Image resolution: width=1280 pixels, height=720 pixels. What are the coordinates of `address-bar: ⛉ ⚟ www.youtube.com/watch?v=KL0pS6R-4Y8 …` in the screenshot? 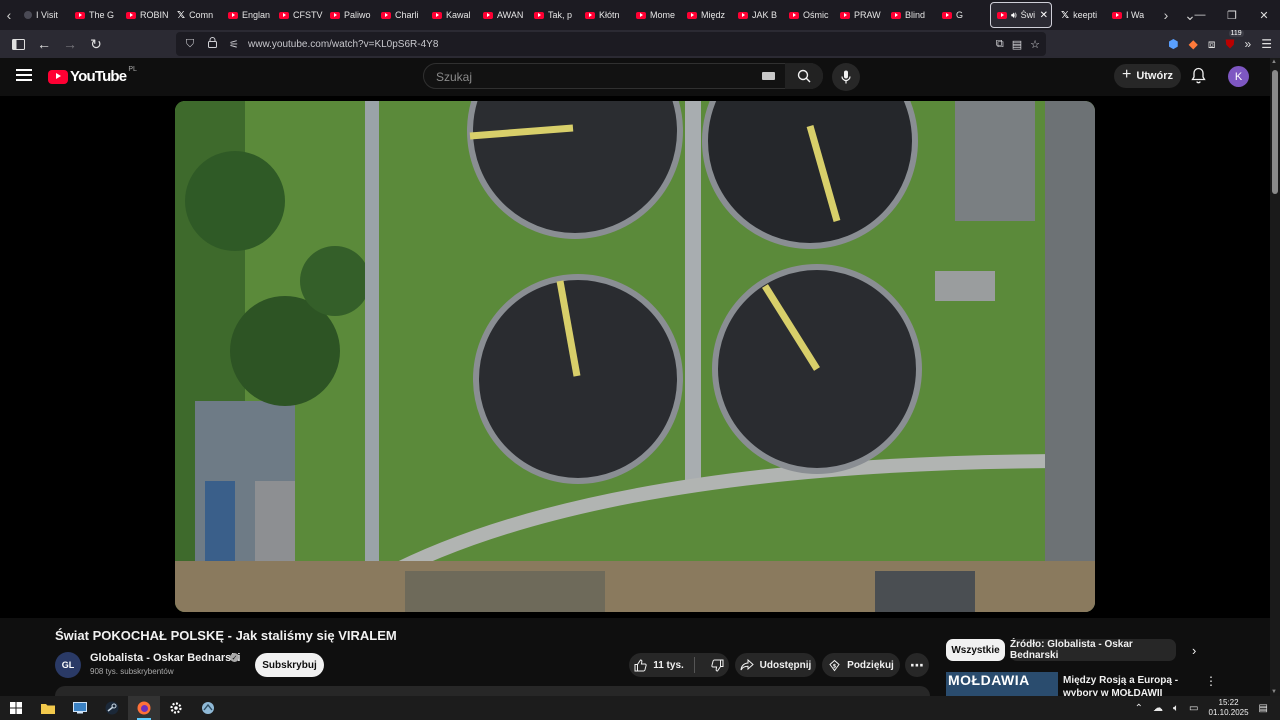 It's located at (611, 44).